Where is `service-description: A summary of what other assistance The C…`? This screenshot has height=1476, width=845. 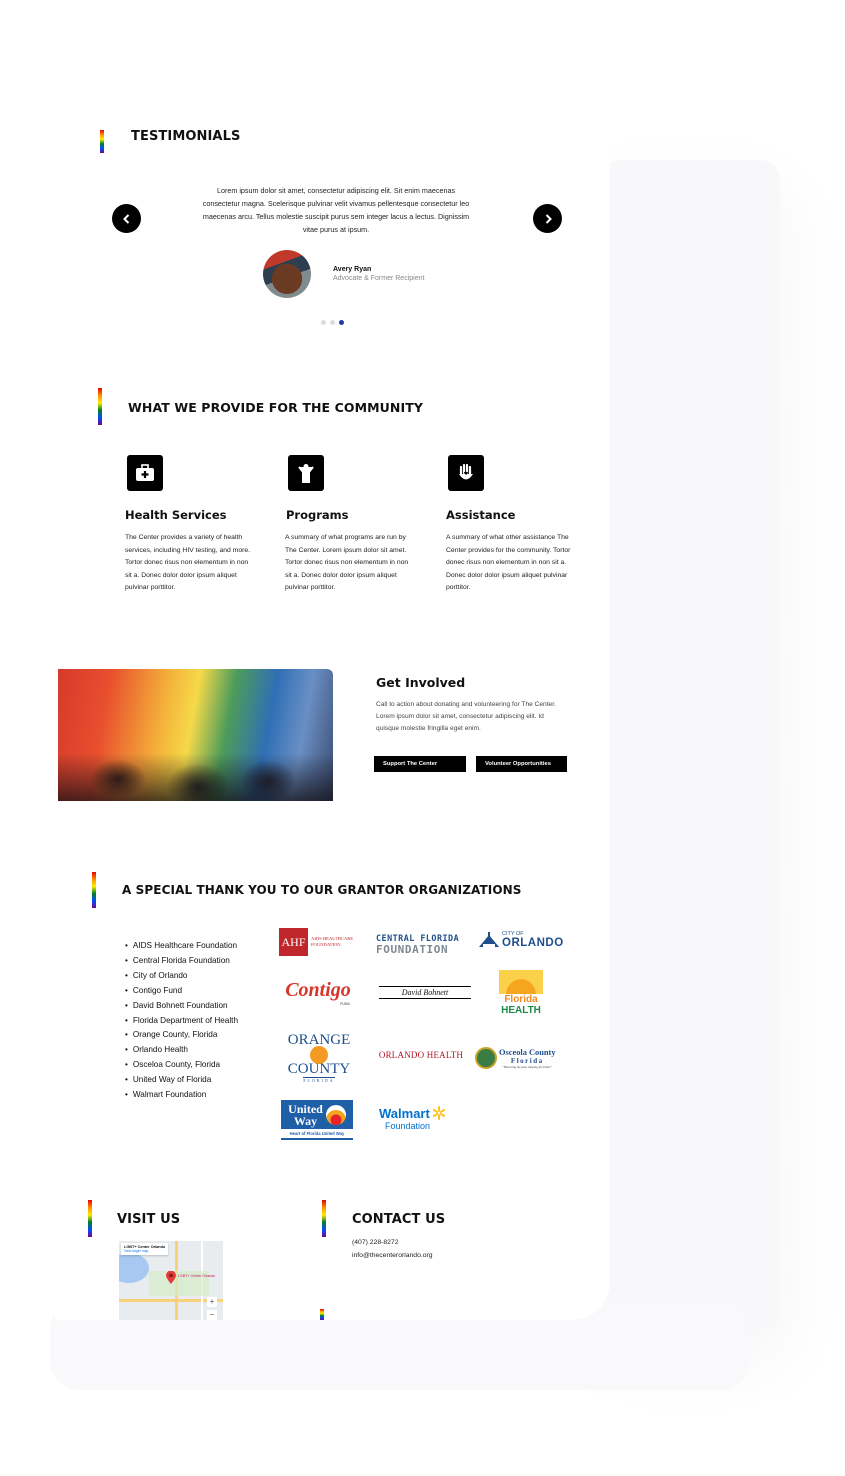
service-description: A summary of what other assistance The C… is located at coordinates (508, 563).